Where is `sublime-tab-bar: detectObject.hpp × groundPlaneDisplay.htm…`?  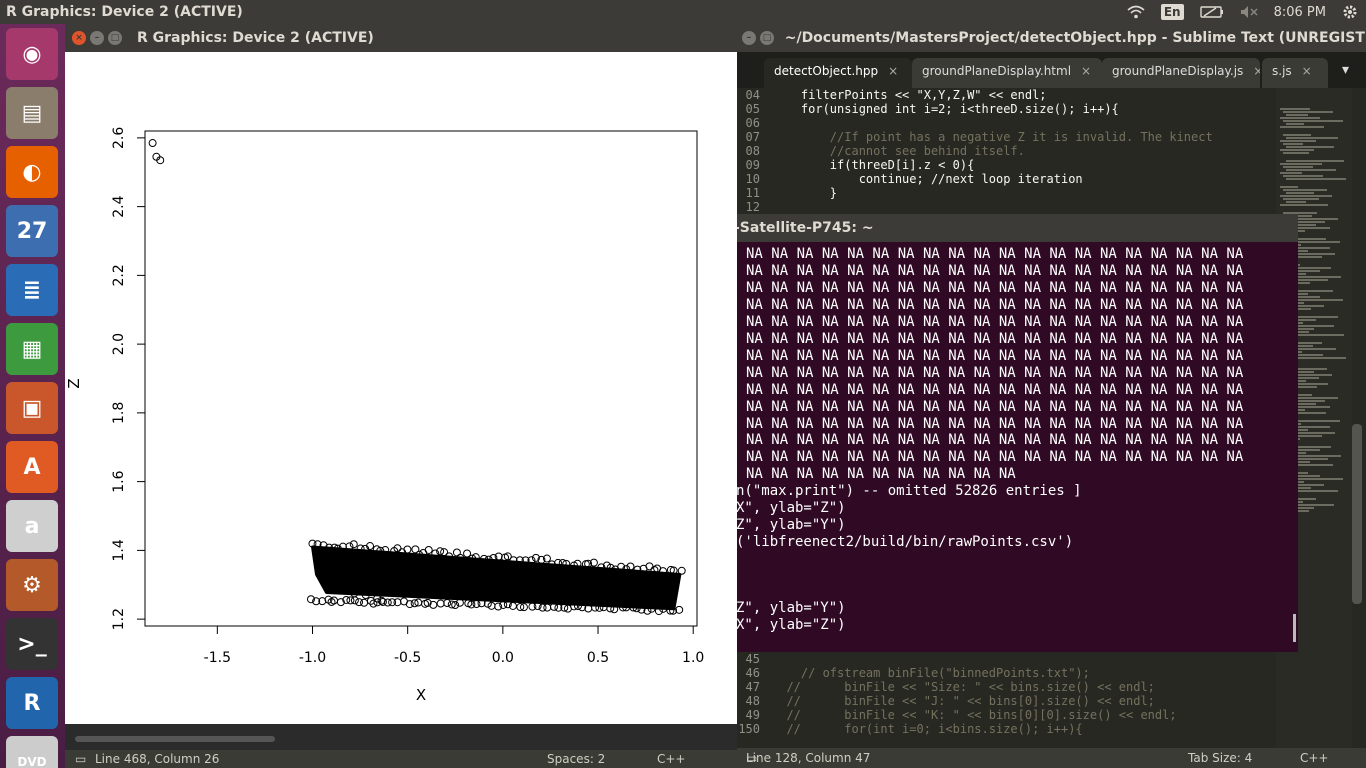
sublime-tab-bar: detectObject.hpp × groundPlaneDisplay.htm… is located at coordinates (1051, 70).